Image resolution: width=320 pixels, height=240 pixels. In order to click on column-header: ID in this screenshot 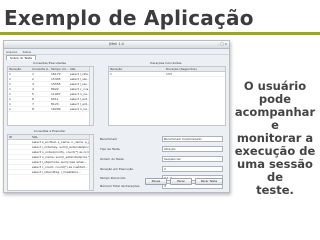, I will do `click(19, 137)`.